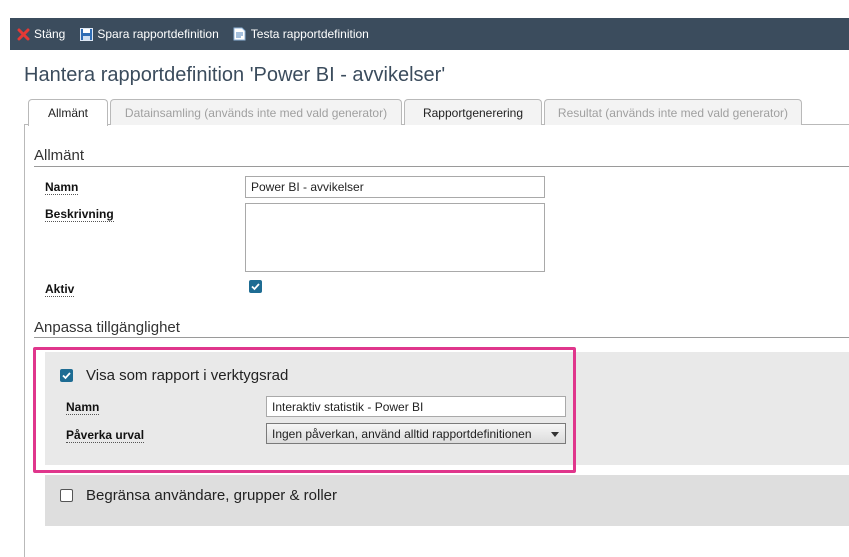 The image size is (849, 557). I want to click on highlight-frame, so click(304, 410).